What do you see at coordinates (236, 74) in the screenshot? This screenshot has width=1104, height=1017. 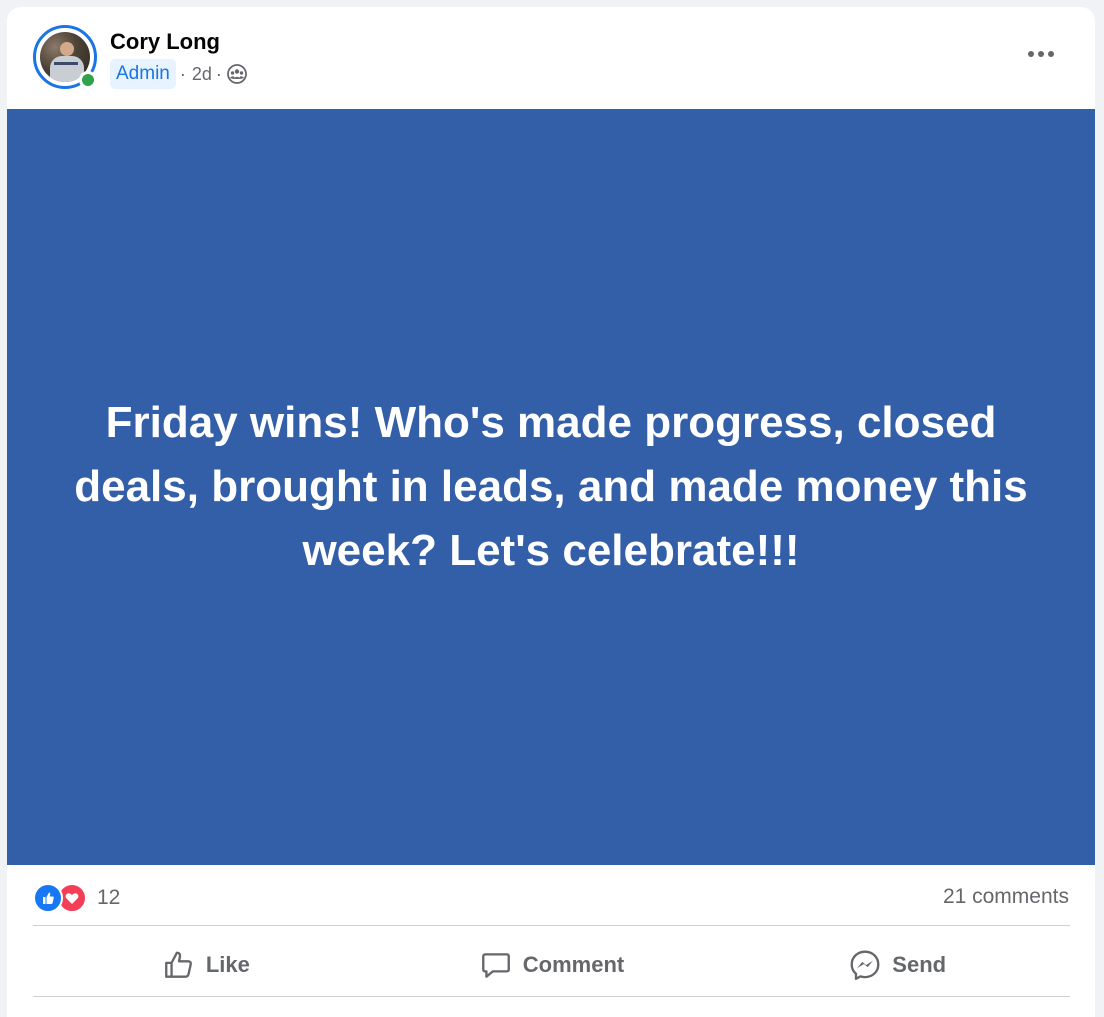 I see `group-icon` at bounding box center [236, 74].